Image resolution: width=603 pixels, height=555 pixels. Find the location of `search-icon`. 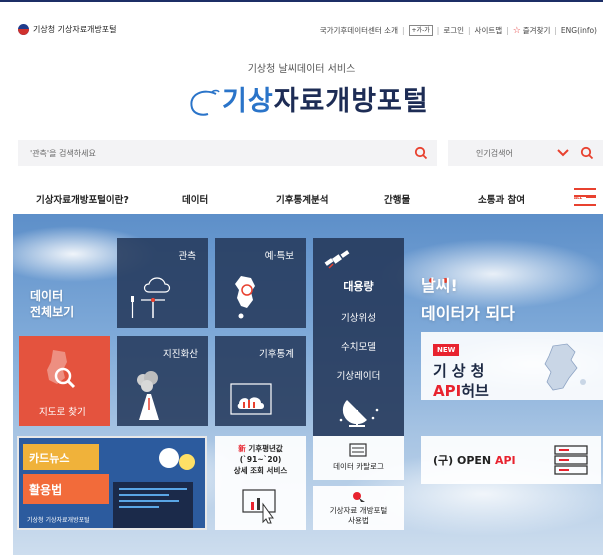

search-icon is located at coordinates (421, 153).